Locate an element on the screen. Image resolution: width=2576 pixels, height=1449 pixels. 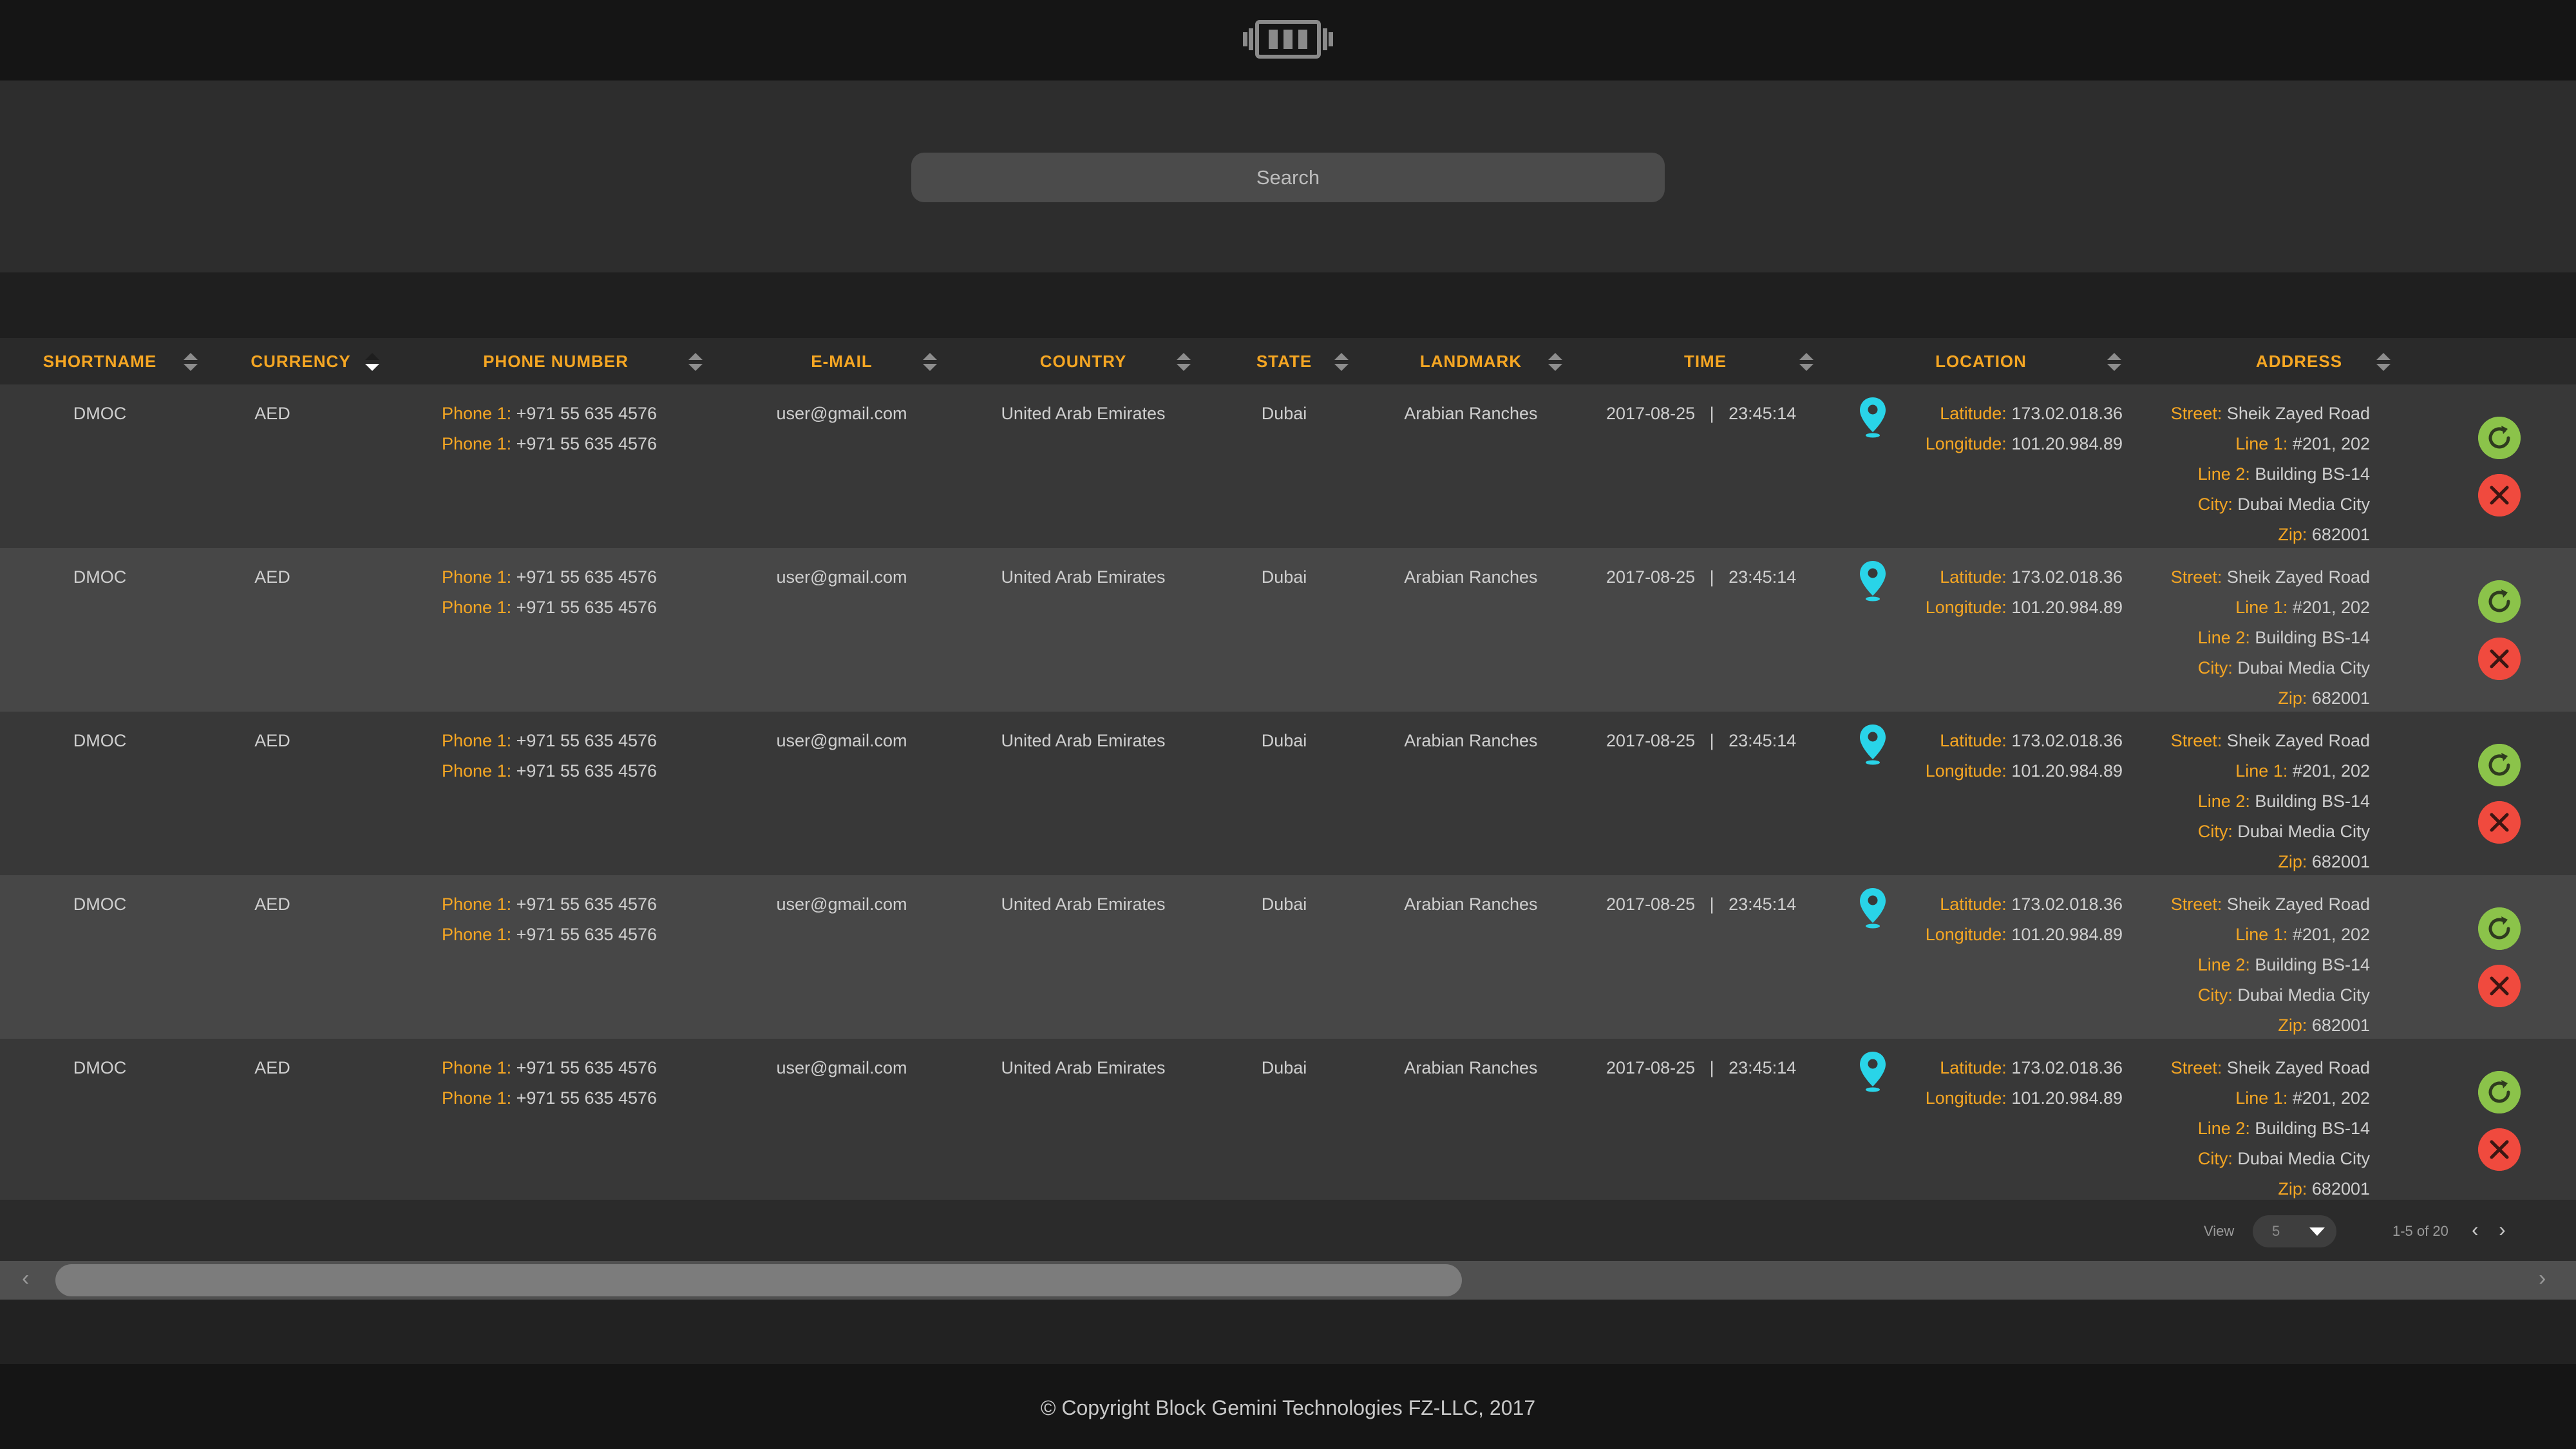
street-value: Sheik Zayed Road is located at coordinates (2298, 905).